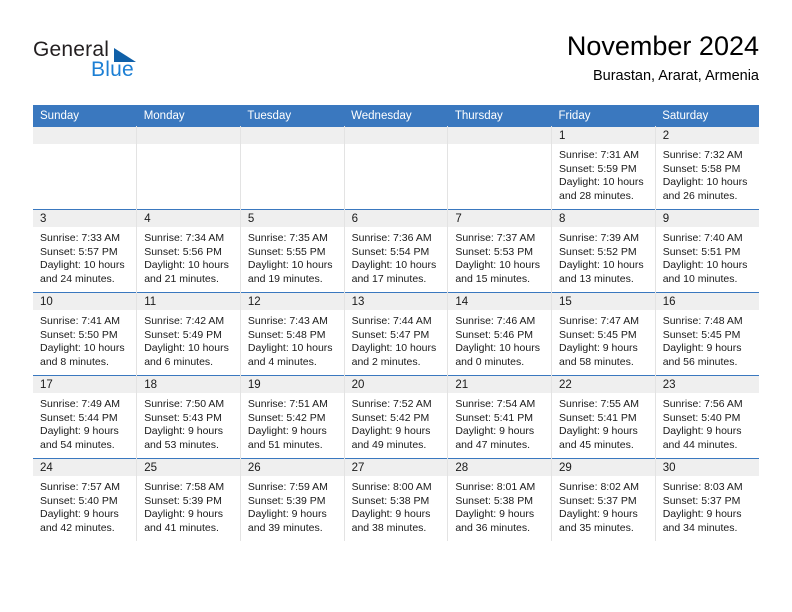 This screenshot has height=612, width=792. Describe the element at coordinates (494, 251) in the screenshot. I see `sunset-time: Sunset: 5:53 PM` at that location.